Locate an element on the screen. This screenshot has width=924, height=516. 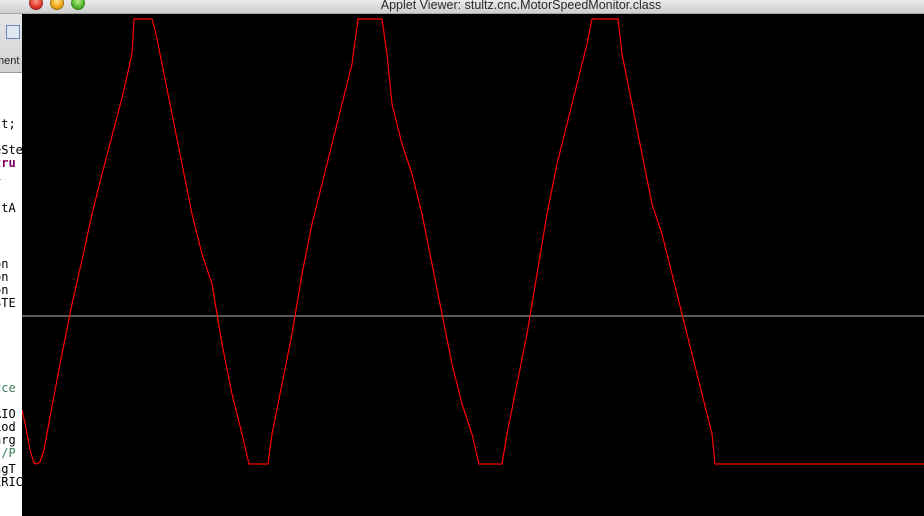
code-line: STE is located at coordinates (8, 303).